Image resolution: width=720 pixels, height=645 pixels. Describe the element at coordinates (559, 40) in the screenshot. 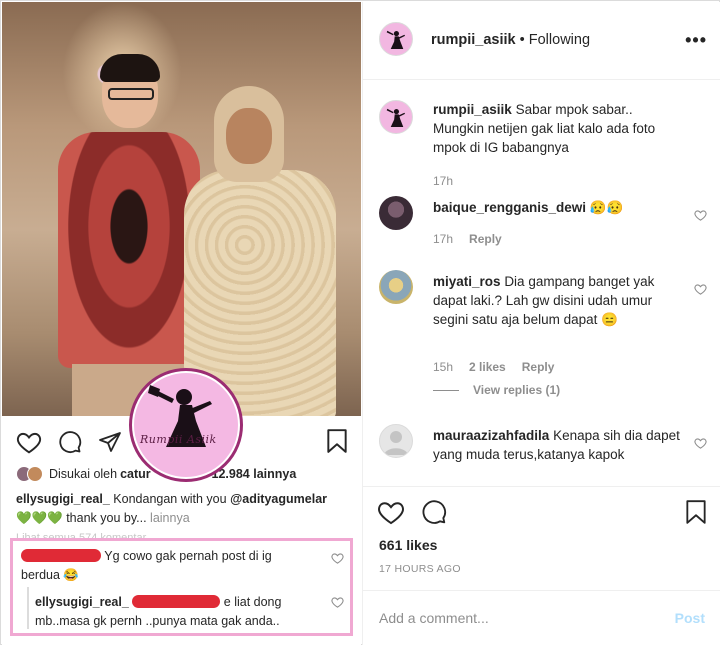

I see `following-button: Following` at that location.